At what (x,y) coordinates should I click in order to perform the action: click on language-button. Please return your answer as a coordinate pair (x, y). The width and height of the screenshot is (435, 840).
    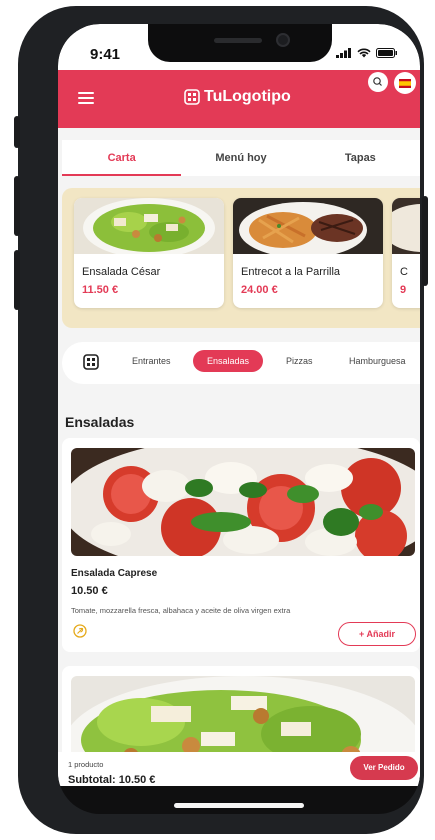
    Looking at the image, I should click on (405, 83).